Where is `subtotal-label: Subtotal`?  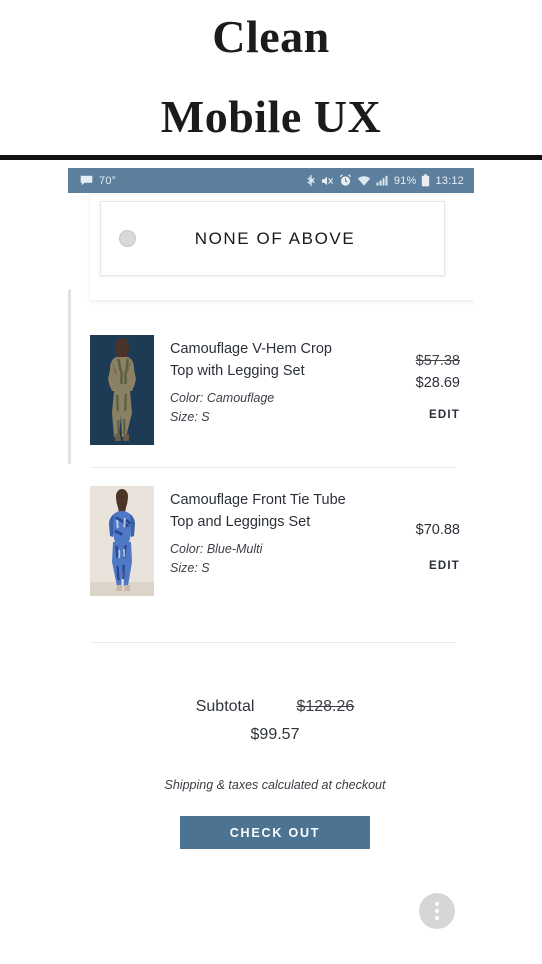
subtotal-label: Subtotal is located at coordinates (225, 706).